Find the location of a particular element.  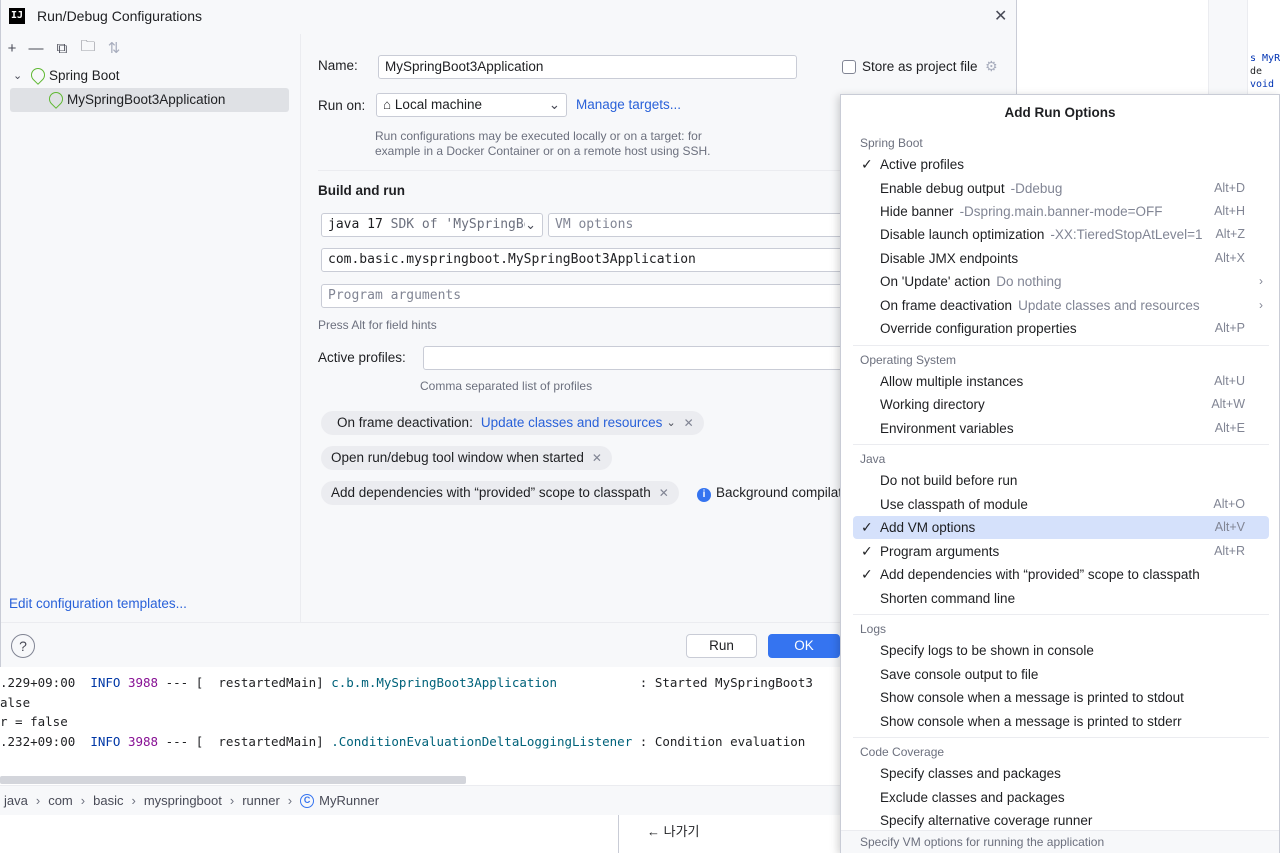

breadcrumb-item: runner is located at coordinates (261, 800).